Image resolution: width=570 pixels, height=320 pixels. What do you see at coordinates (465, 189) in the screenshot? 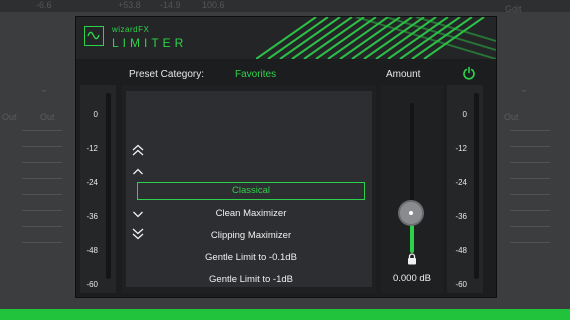
I see `output-meter-panel: 0 -12 -24 -36 -48 -60` at bounding box center [465, 189].